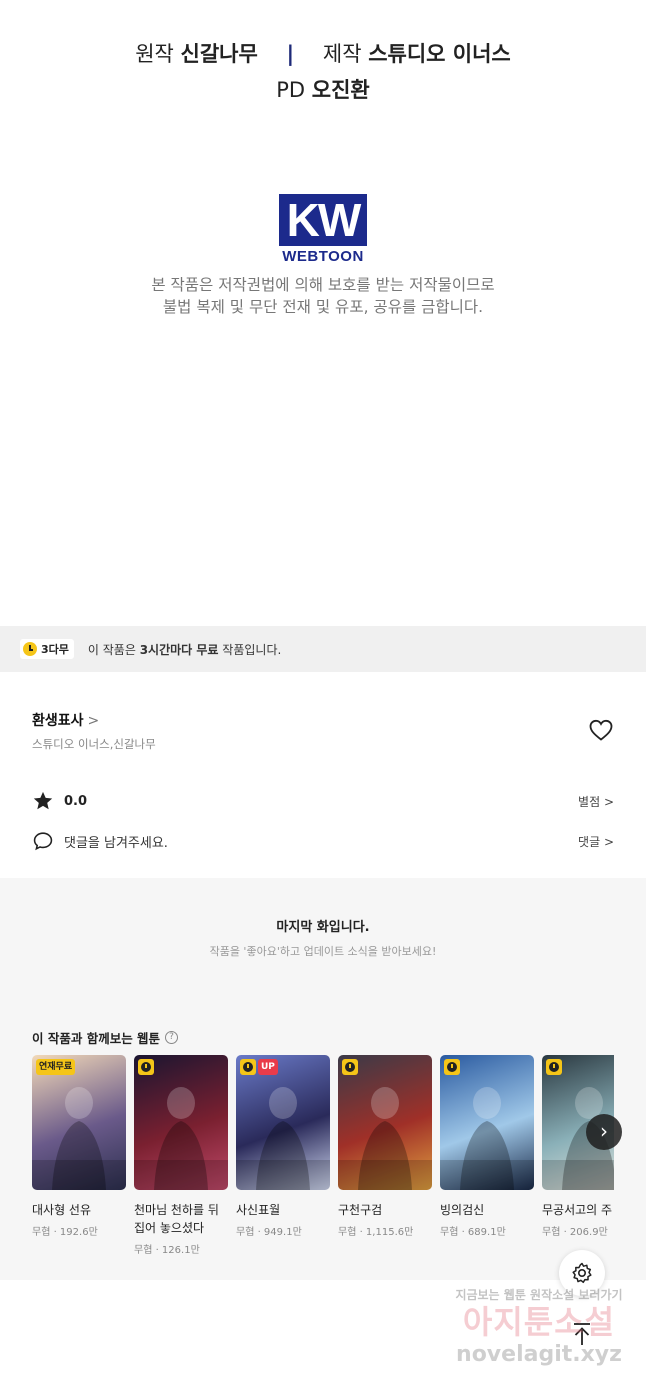 The width and height of the screenshot is (646, 1396). Describe the element at coordinates (181, 1219) in the screenshot. I see `card-title: 천마님 천하를 뒤집어 놓으셨다` at that location.